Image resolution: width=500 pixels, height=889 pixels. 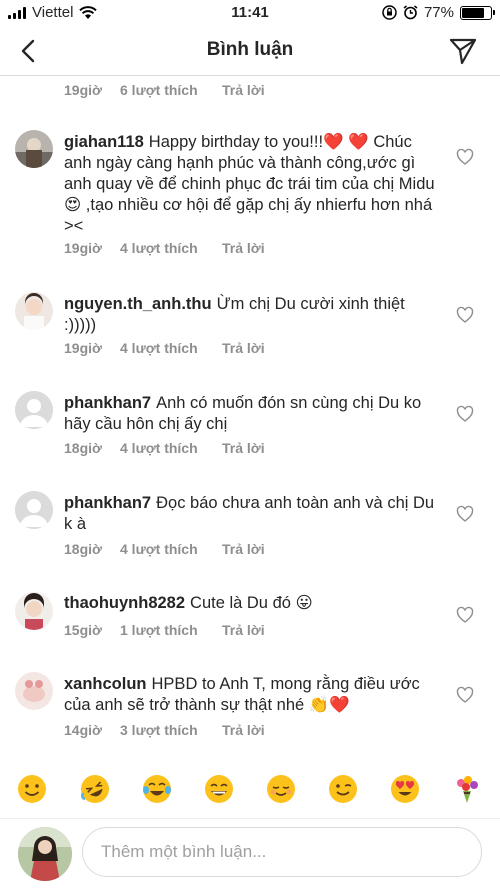 What do you see at coordinates (282, 852) in the screenshot?
I see `comment-input` at bounding box center [282, 852].